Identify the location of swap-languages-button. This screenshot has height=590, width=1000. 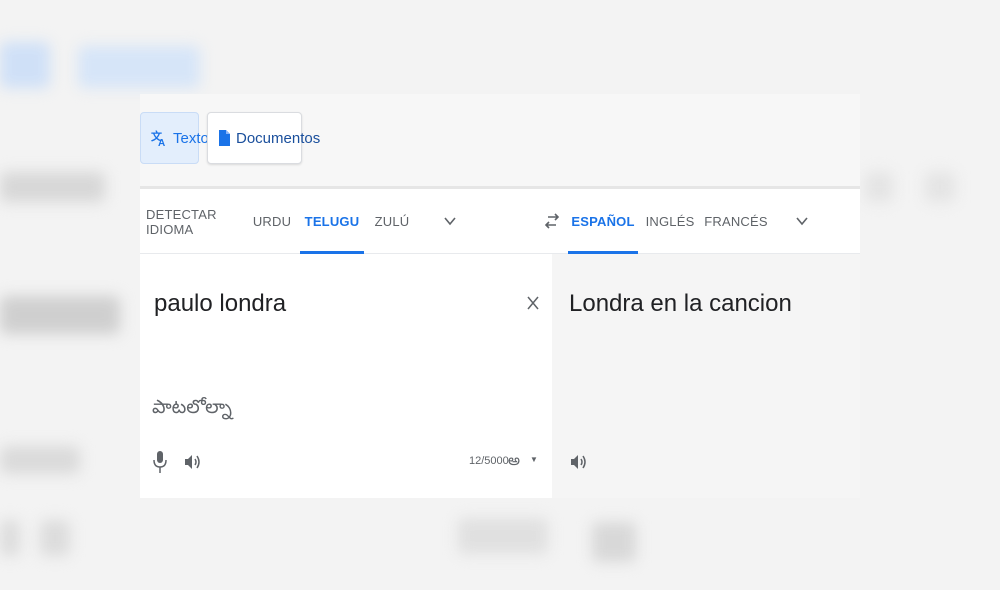
(552, 221).